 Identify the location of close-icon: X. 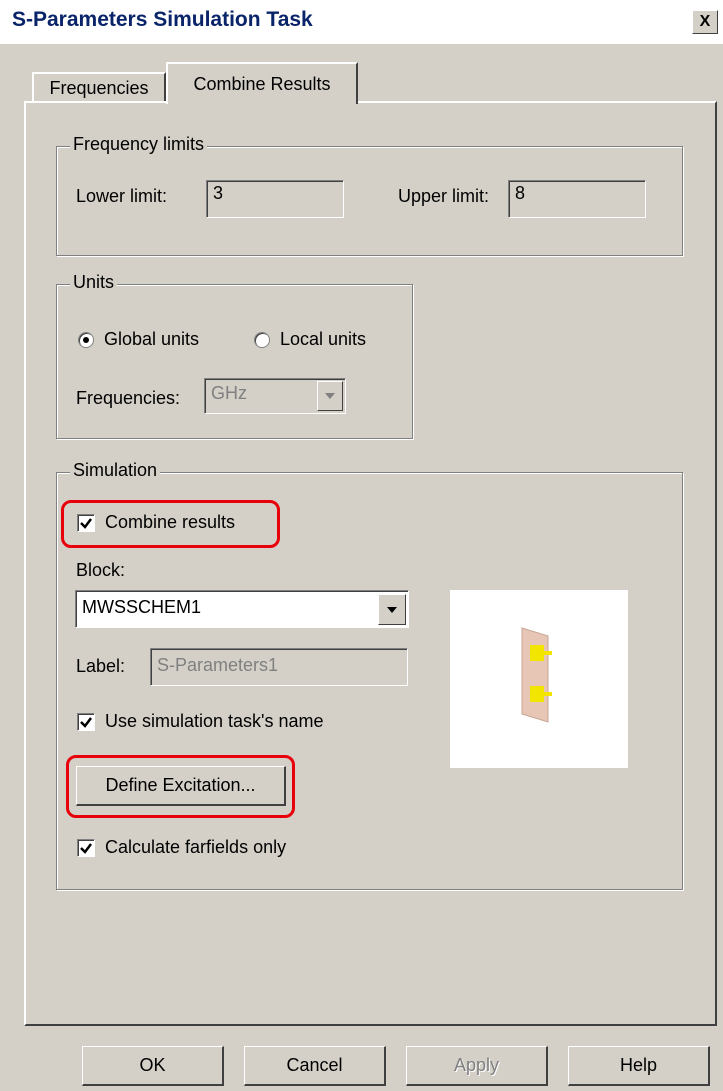
(705, 21).